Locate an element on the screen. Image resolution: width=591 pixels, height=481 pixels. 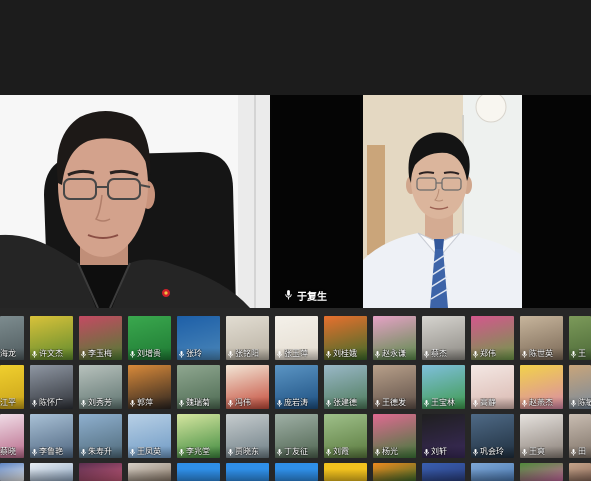
participant-tile: 庞岩涛 is located at coordinates (296, 387).